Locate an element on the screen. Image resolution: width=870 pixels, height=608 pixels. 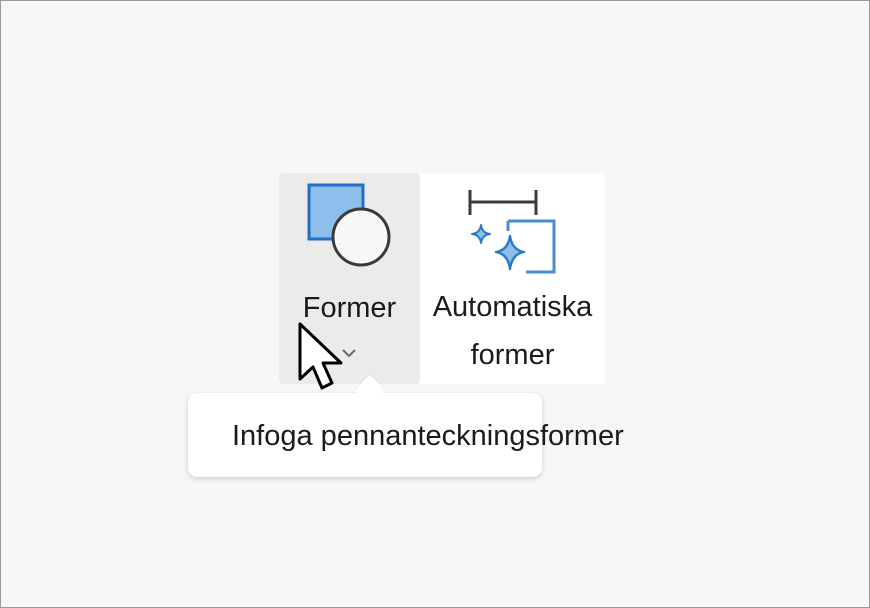
auto-shapes-label-line1: Automatiska is located at coordinates (512, 307).